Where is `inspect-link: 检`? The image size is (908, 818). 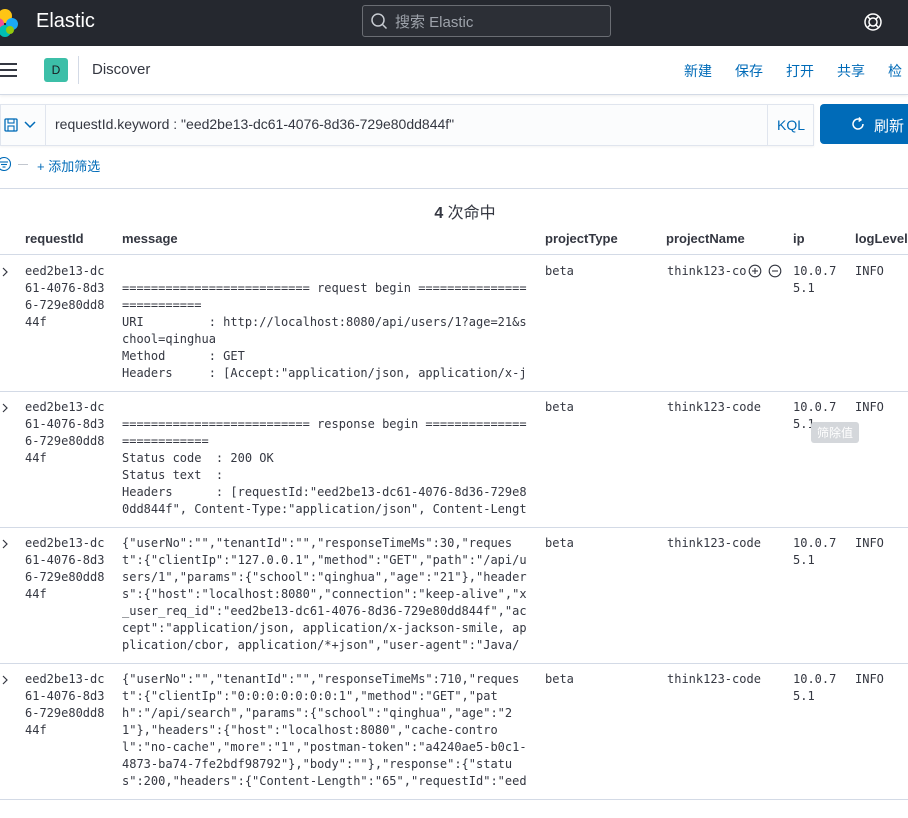
inspect-link: 检 is located at coordinates (895, 71).